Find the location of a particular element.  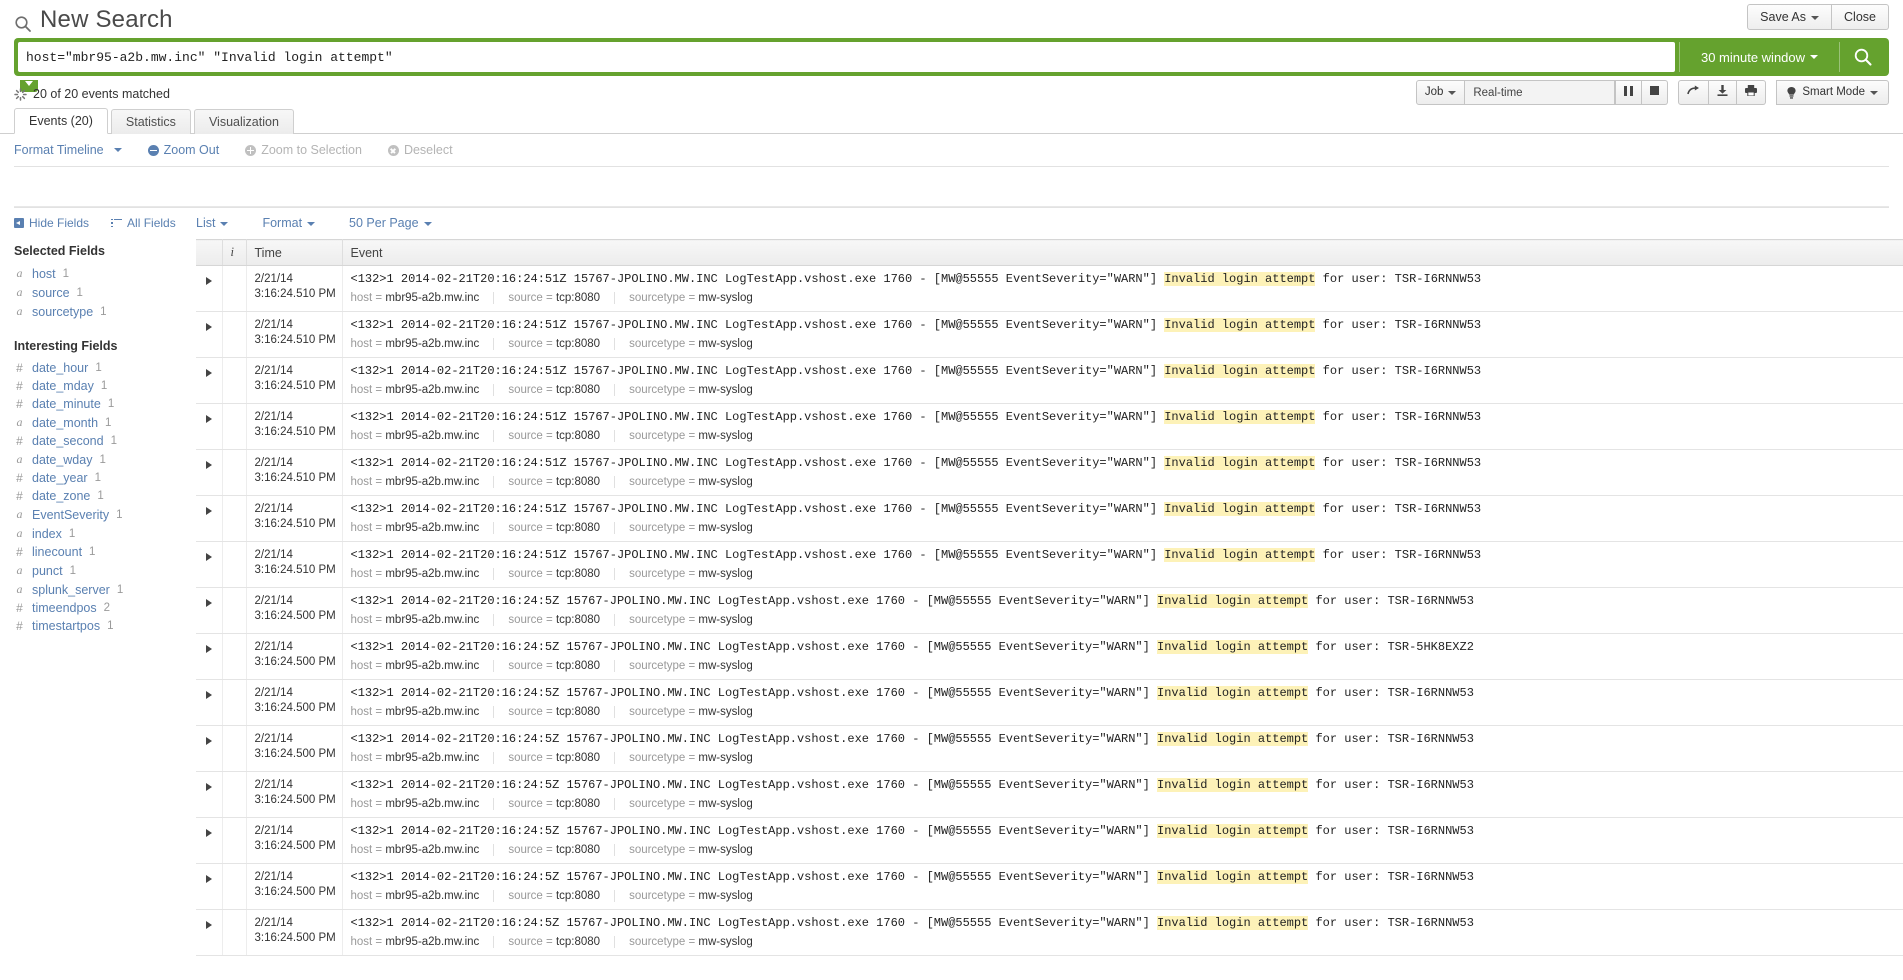

timeline-chart is located at coordinates (951, 187).